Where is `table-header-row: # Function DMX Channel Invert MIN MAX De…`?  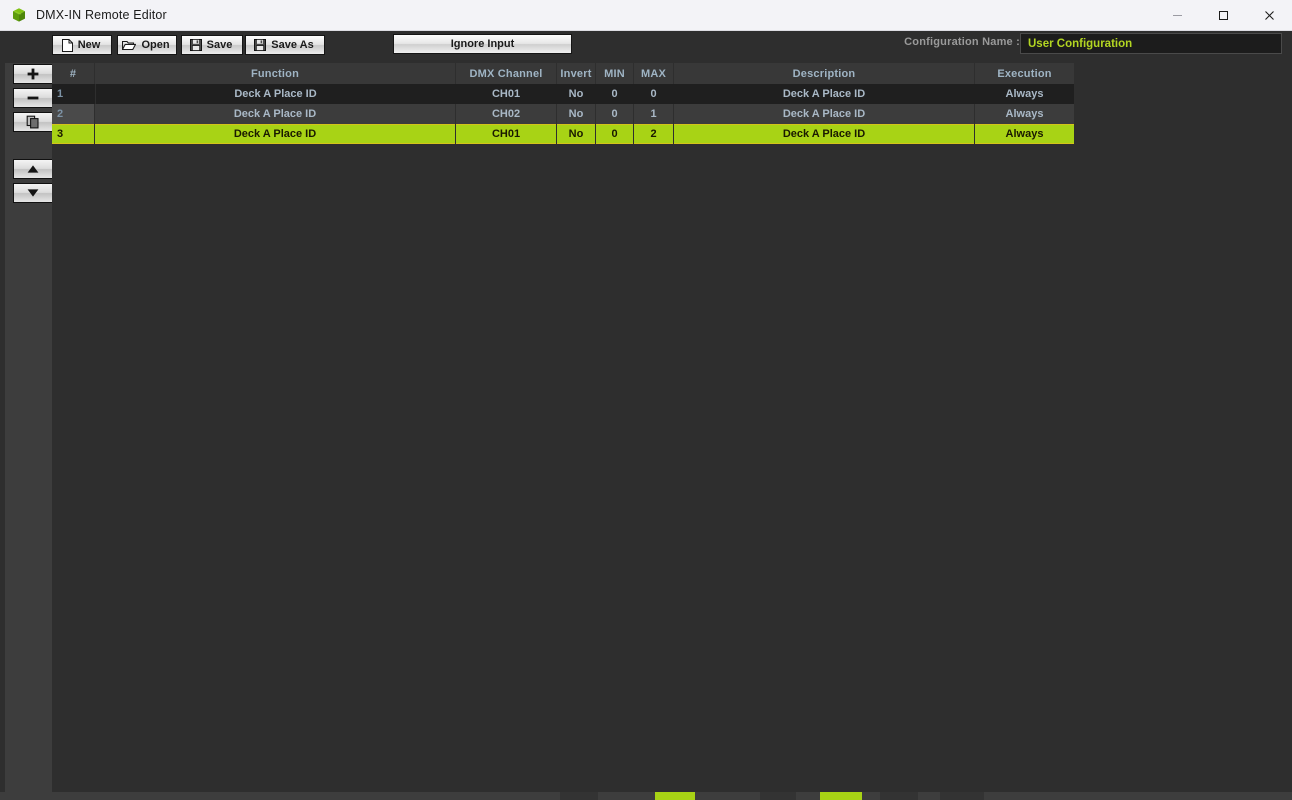 table-header-row: # Function DMX Channel Invert MIN MAX De… is located at coordinates (563, 73).